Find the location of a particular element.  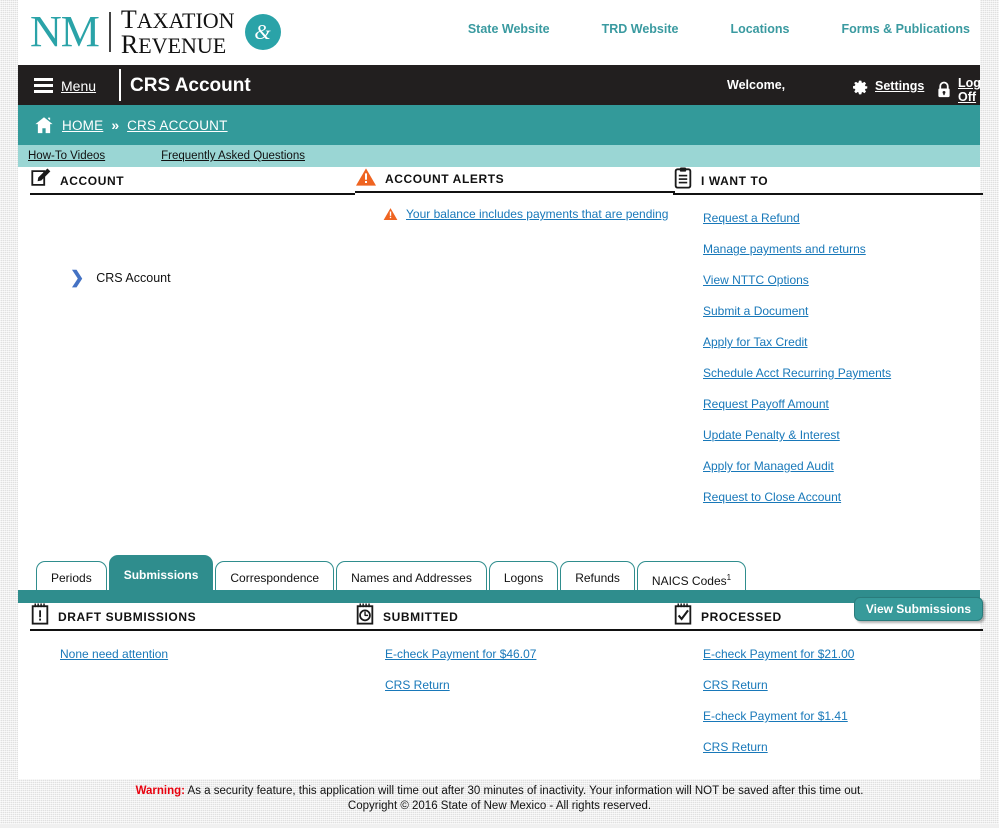

account-panel-header: ACCOUNT is located at coordinates (192, 181).